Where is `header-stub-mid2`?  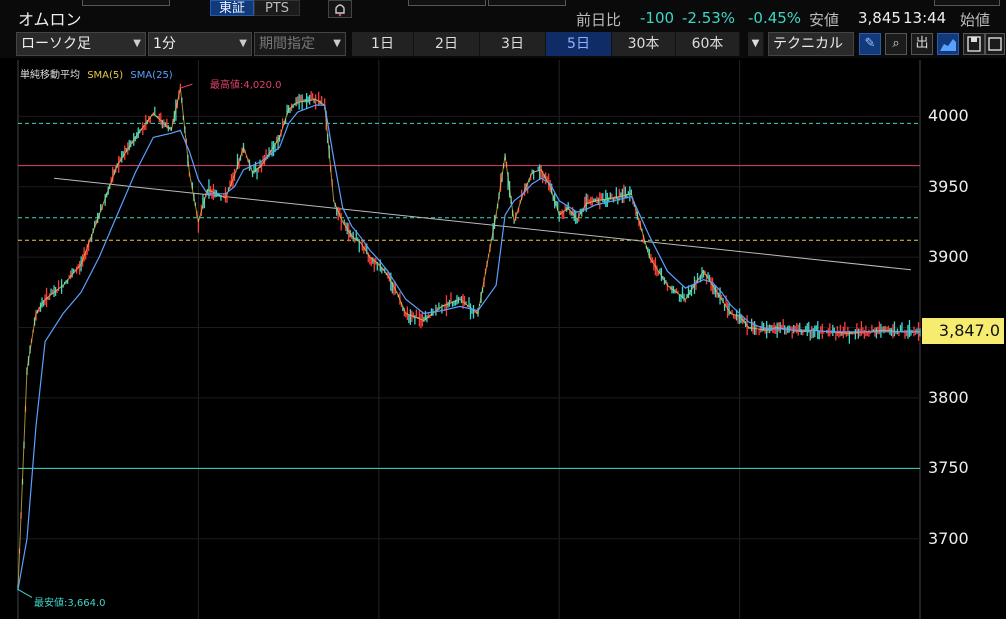 header-stub-mid2 is located at coordinates (527, 3).